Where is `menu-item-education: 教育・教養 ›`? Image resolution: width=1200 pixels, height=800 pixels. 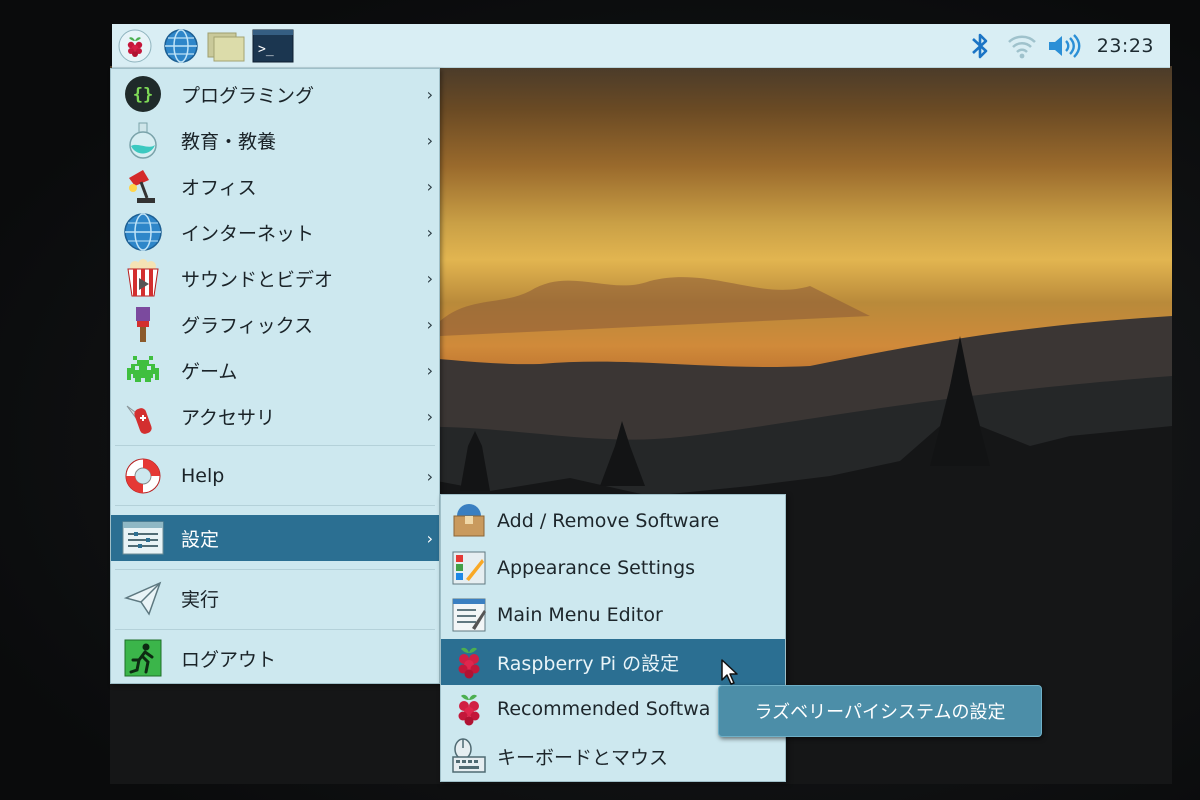
menu-item-education: 教育・教養 › is located at coordinates (275, 140).